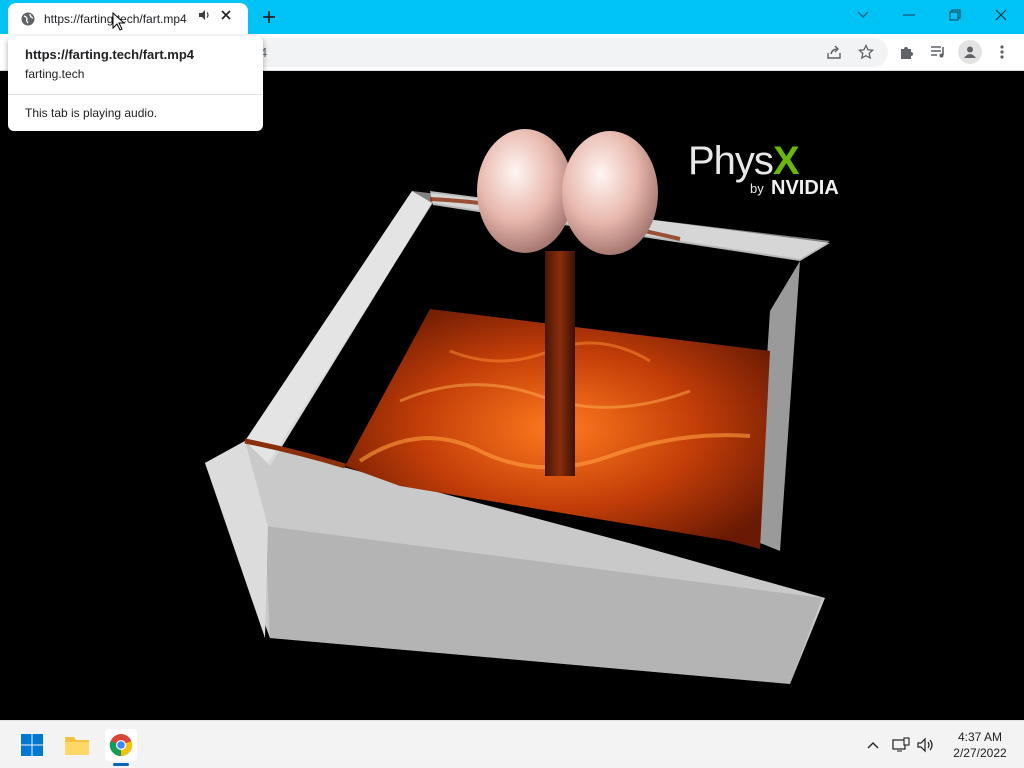  I want to click on file-explorer-icon, so click(77, 745).